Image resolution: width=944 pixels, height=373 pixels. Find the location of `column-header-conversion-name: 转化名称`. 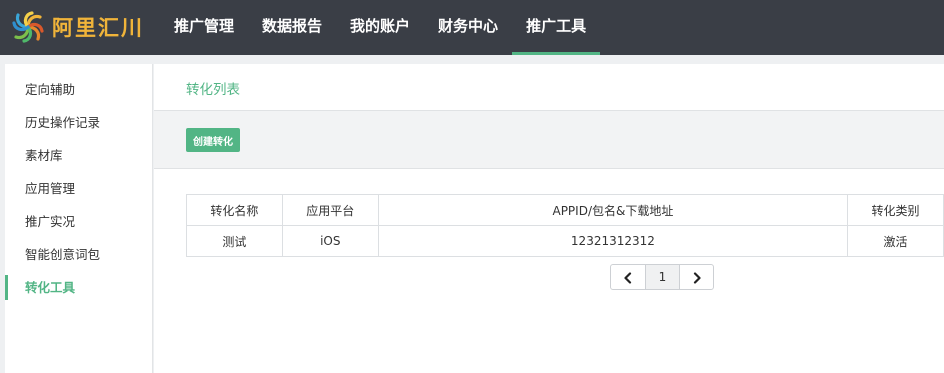

column-header-conversion-name: 转化名称 is located at coordinates (234, 210).